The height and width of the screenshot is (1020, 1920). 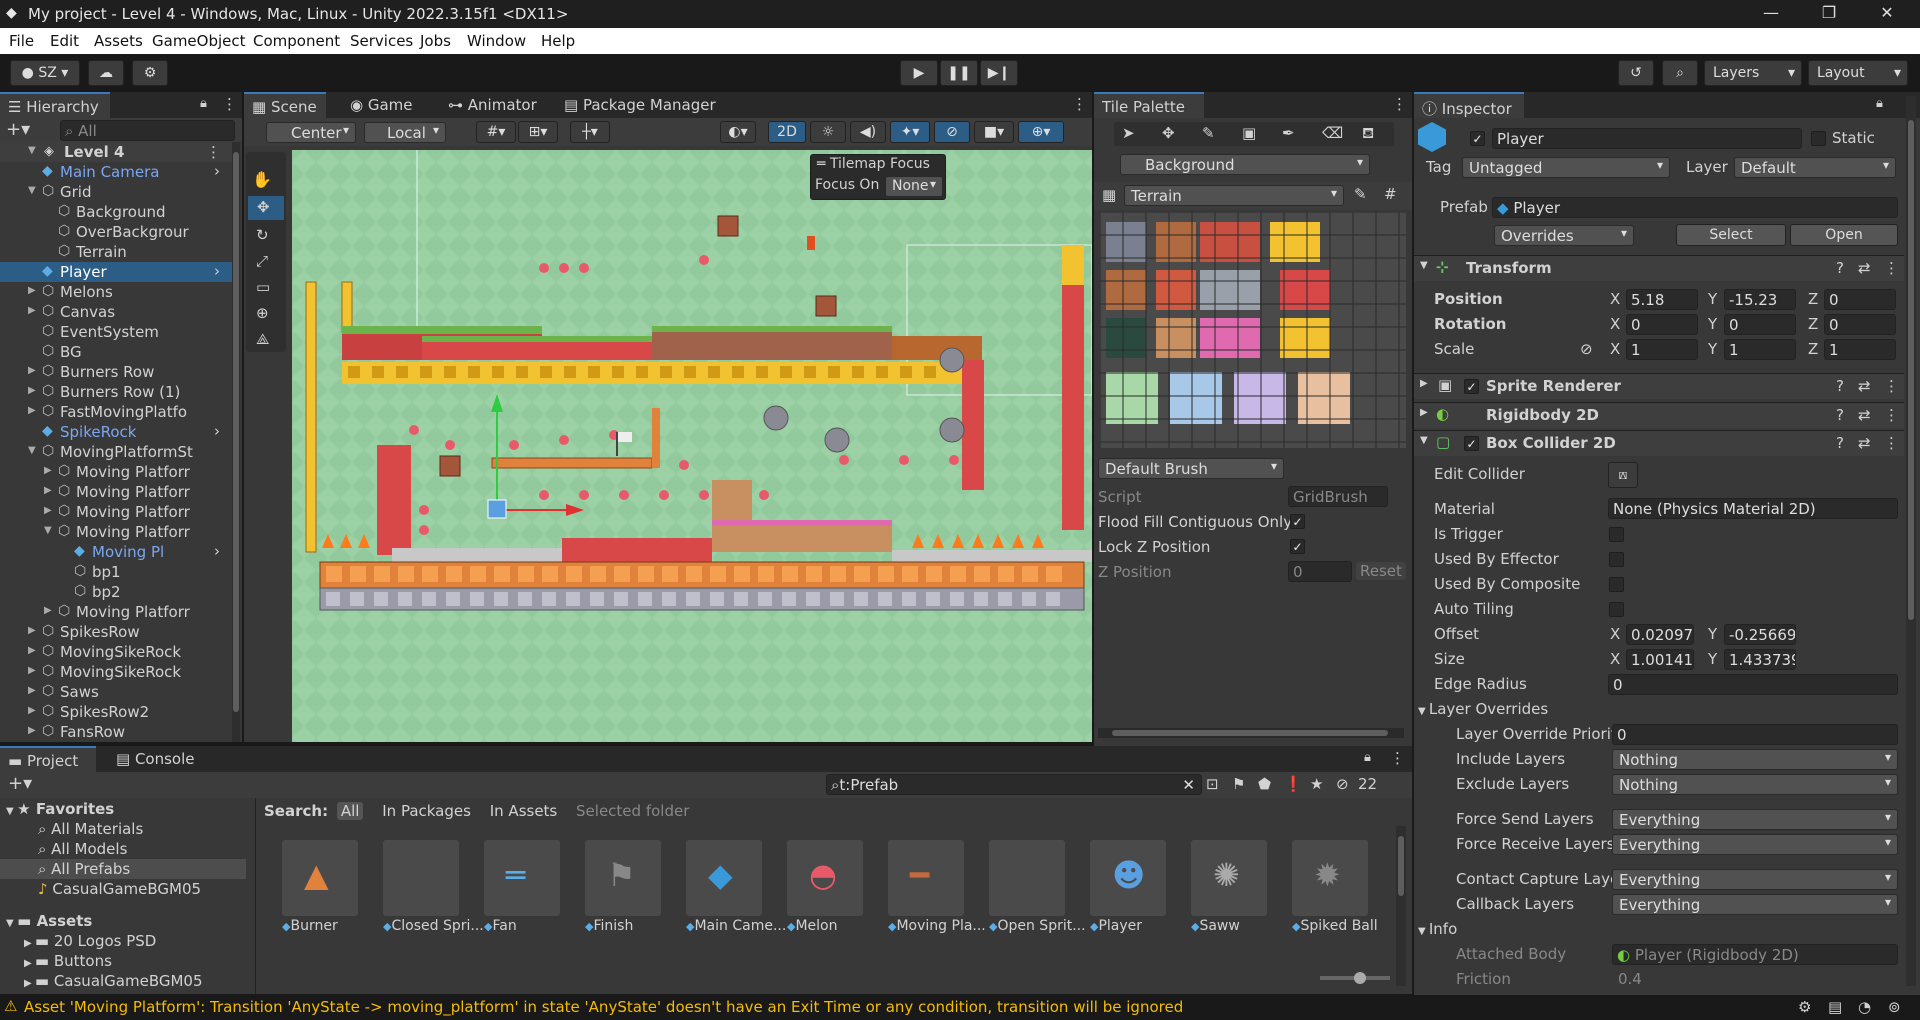 I want to click on hierarchy-item: ▶ ⬡ FansRow, so click(x=116, y=732).